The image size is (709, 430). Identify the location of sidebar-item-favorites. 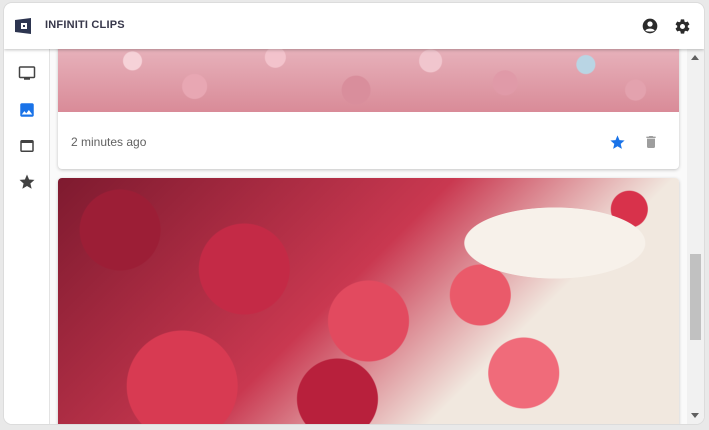
(27, 182).